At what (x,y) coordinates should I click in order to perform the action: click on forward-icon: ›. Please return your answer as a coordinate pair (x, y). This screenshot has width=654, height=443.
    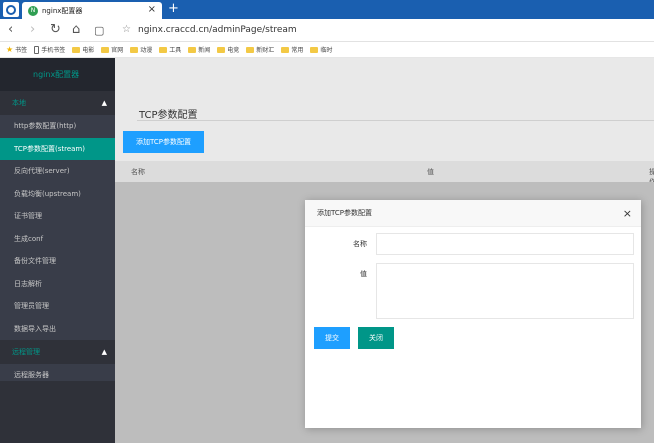
    Looking at the image, I should click on (32, 29).